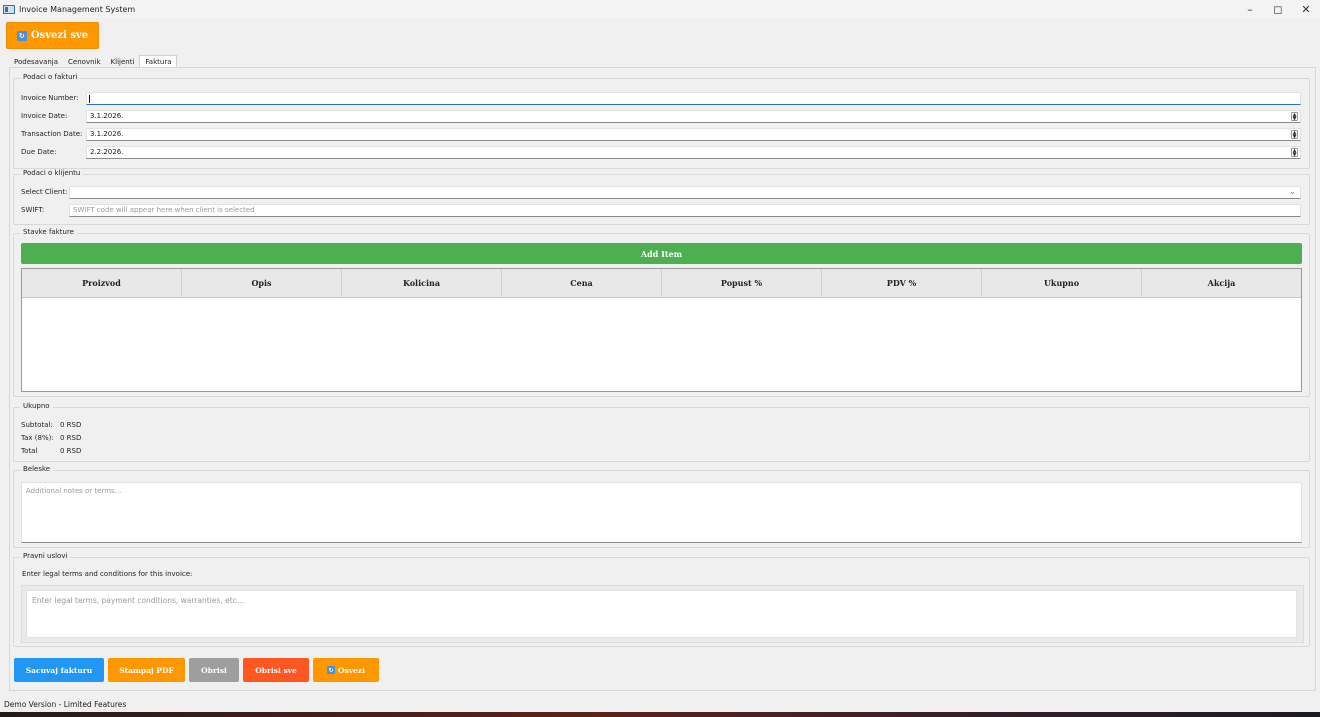  What do you see at coordinates (660, 714) in the screenshot?
I see `taskbar-strip` at bounding box center [660, 714].